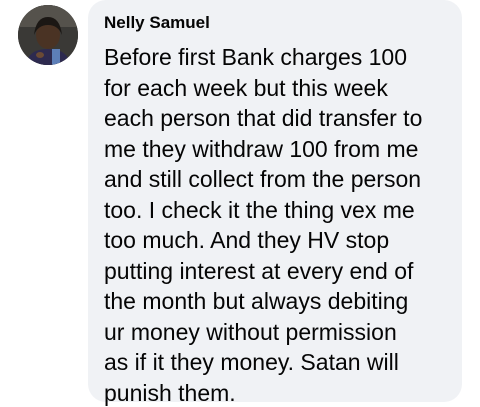  I want to click on avatar, so click(48, 35).